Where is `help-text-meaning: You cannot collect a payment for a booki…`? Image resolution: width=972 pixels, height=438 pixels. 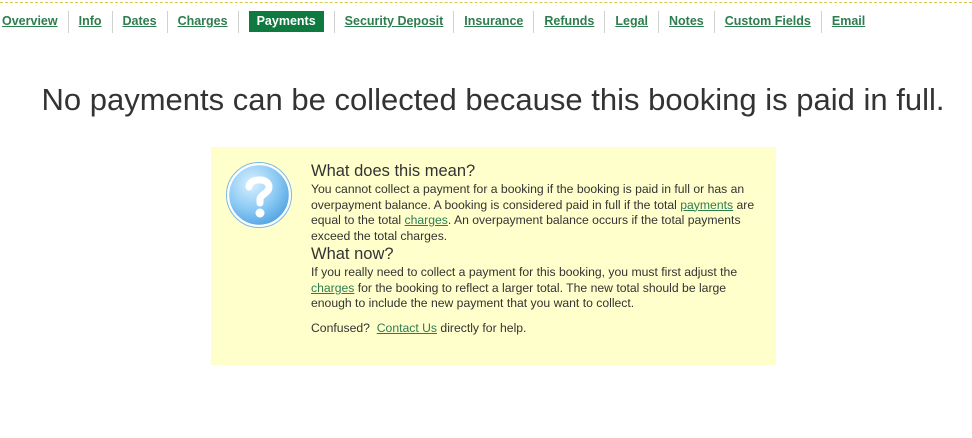
help-text-meaning: You cannot collect a payment for a booki… is located at coordinates (538, 213).